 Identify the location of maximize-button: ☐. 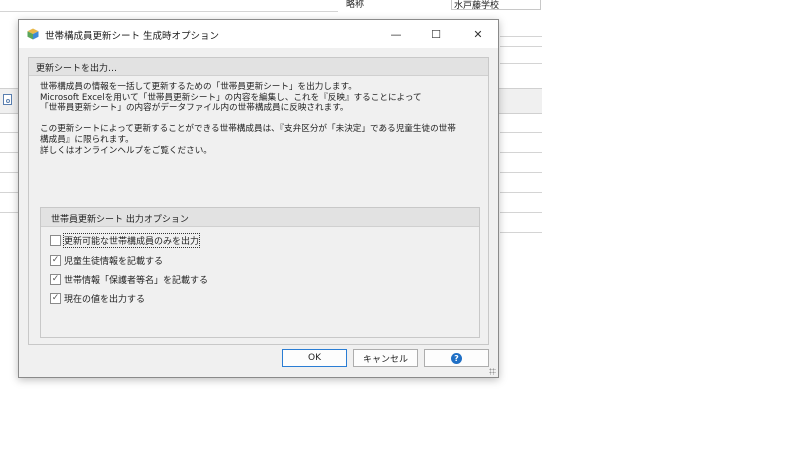
(436, 34).